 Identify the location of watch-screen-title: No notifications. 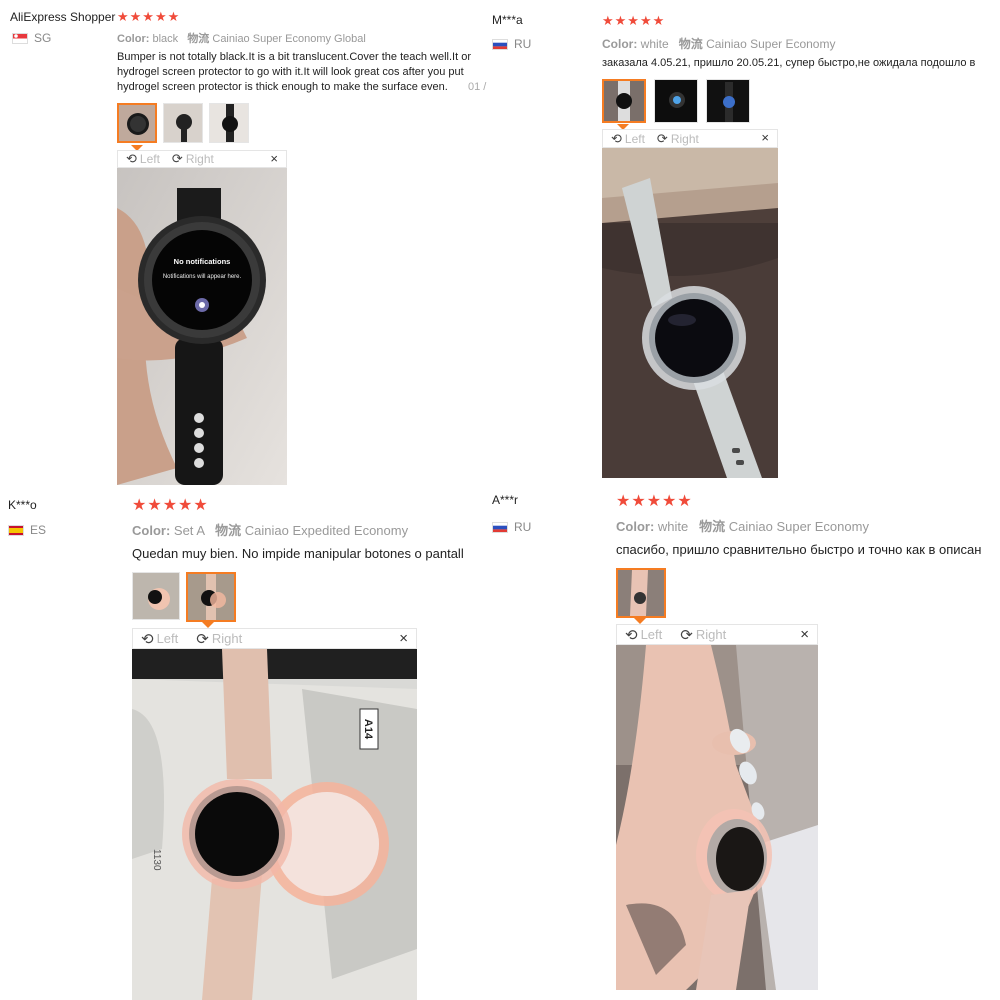
(202, 261).